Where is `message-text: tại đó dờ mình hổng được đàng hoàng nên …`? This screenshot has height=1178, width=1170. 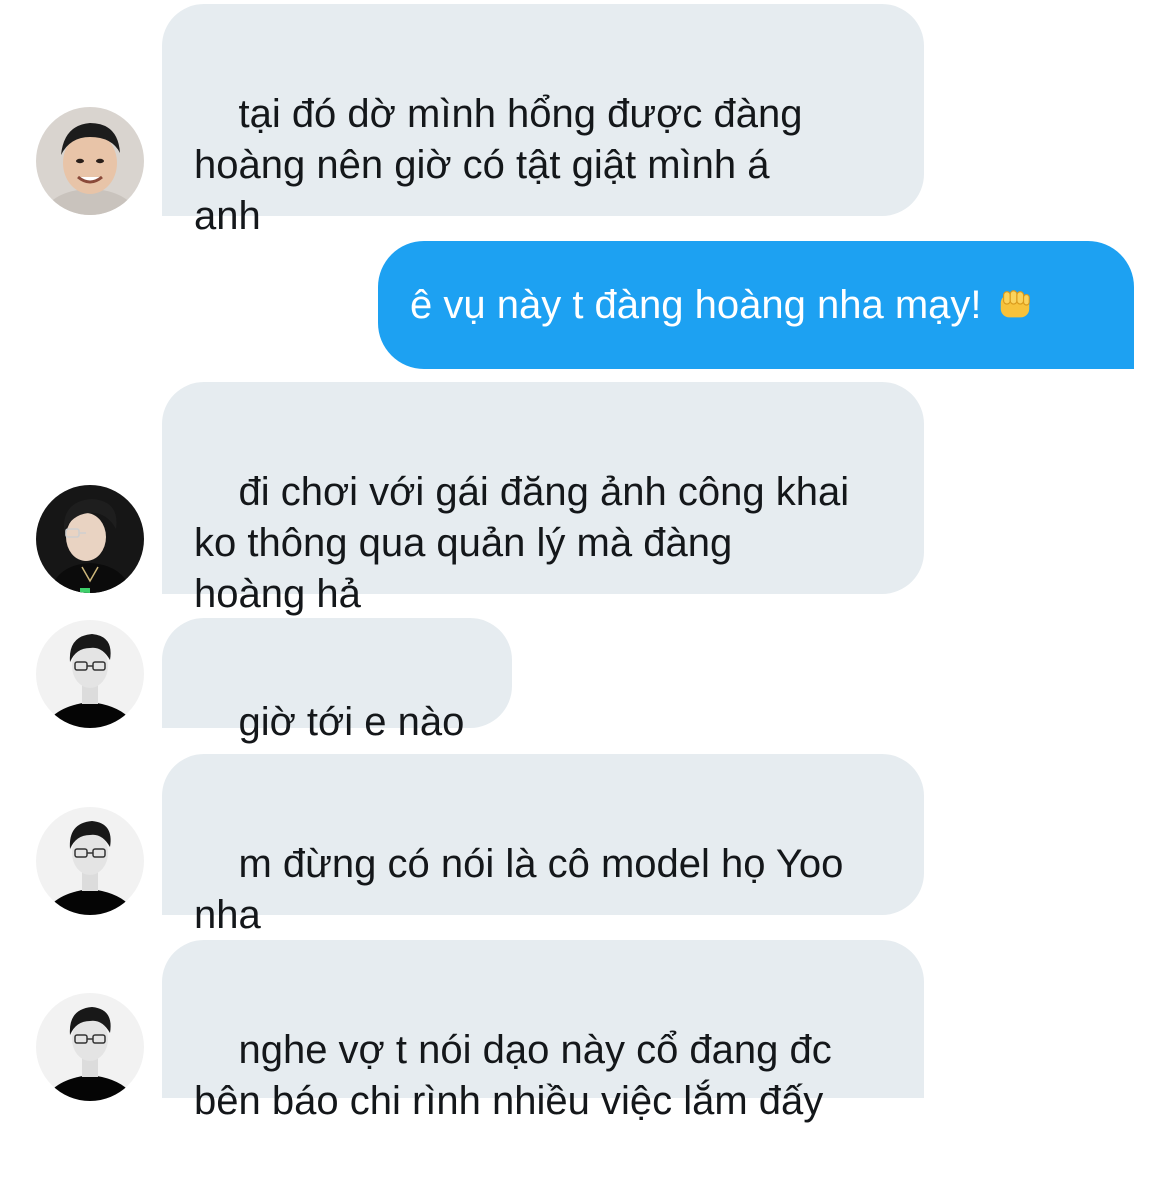
message-text: tại đó dờ mình hổng được đàng hoàng nên … is located at coordinates (498, 165).